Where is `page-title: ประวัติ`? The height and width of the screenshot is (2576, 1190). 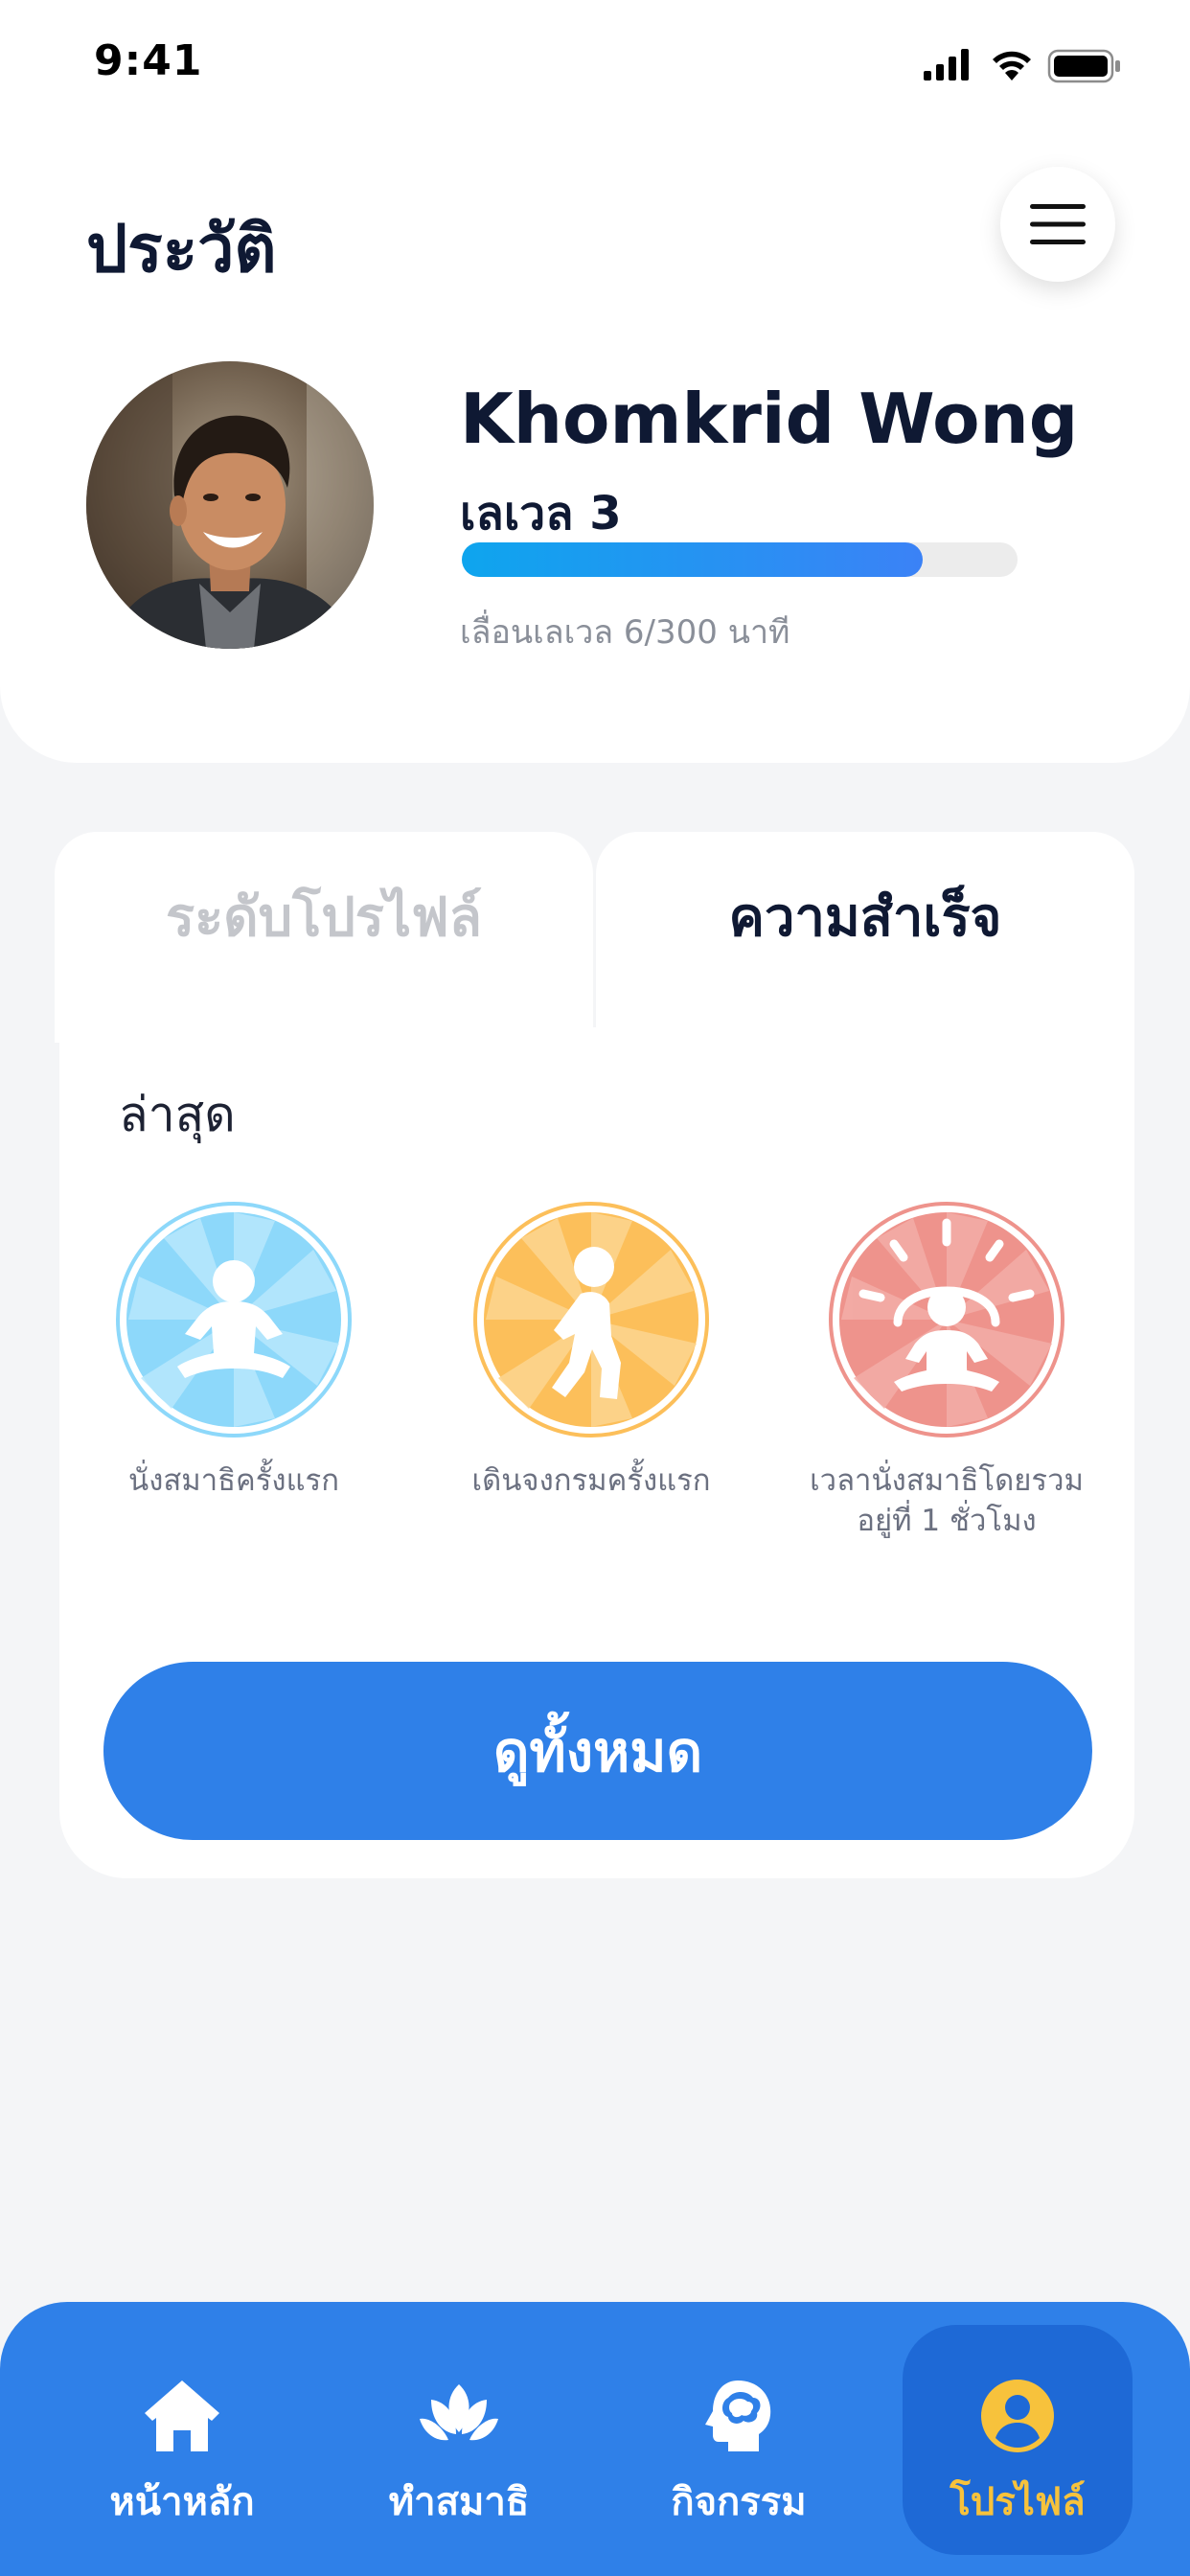 page-title: ประวัติ is located at coordinates (182, 250).